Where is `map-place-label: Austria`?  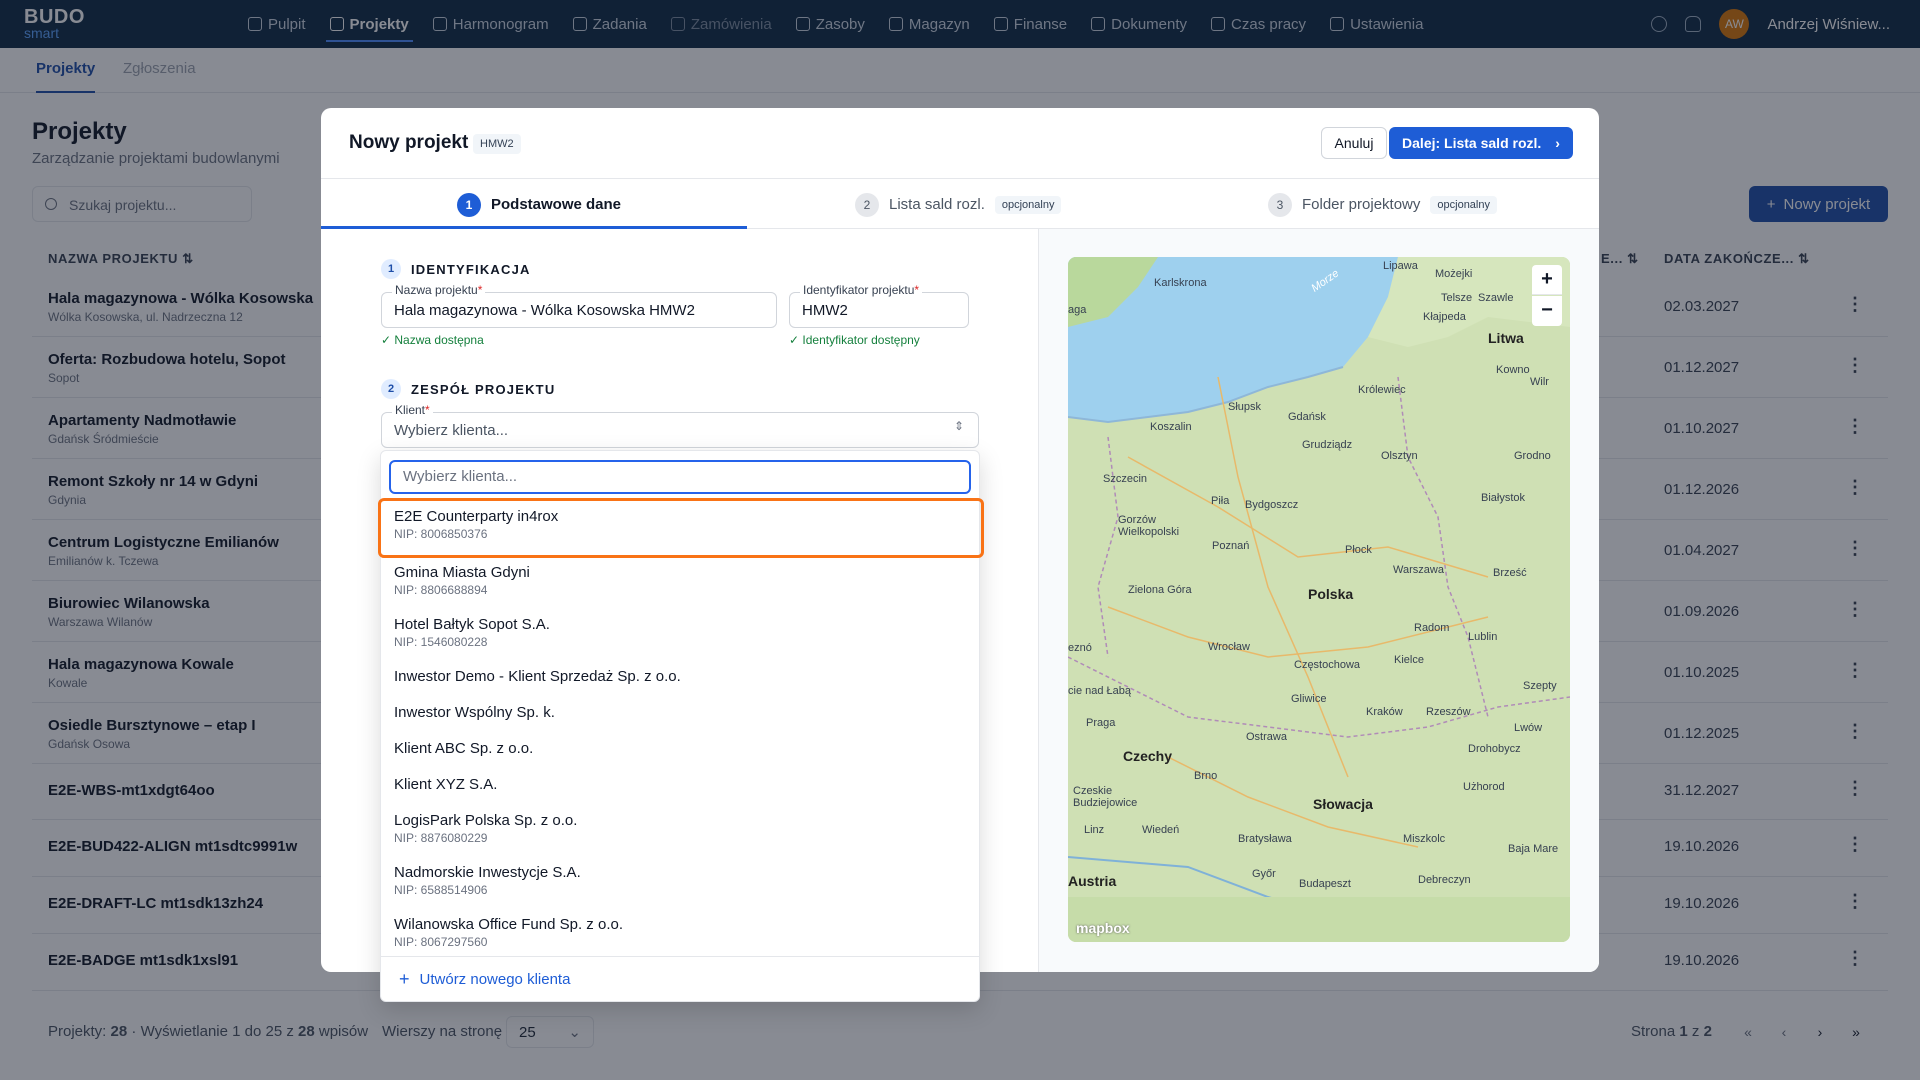 map-place-label: Austria is located at coordinates (1092, 881).